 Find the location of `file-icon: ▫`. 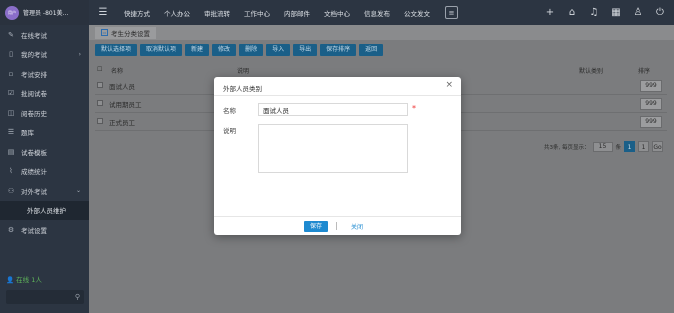

file-icon: ▫ is located at coordinates (11, 73).